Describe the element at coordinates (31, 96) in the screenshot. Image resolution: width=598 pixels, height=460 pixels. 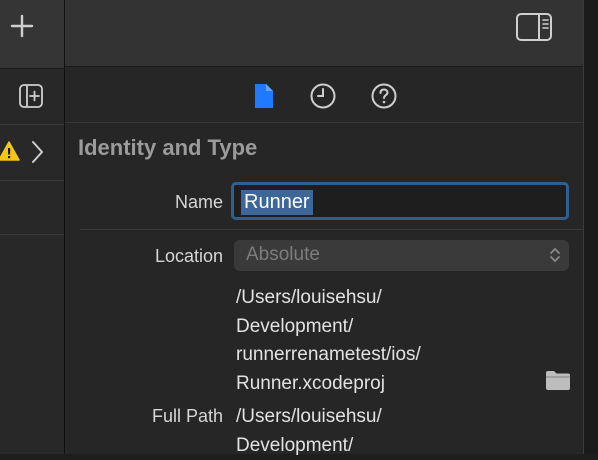
I see `plus-square-icon` at that location.